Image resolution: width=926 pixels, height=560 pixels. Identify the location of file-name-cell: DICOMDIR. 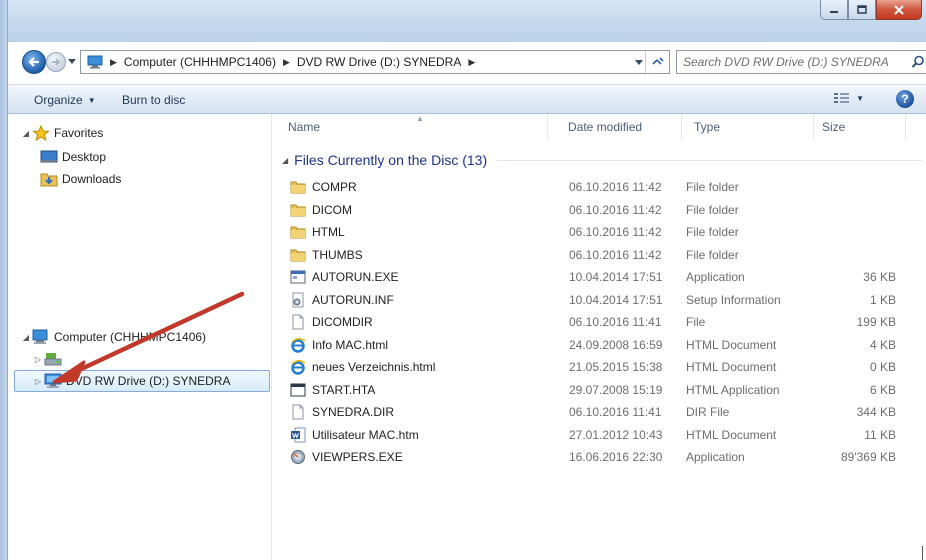
(331, 322).